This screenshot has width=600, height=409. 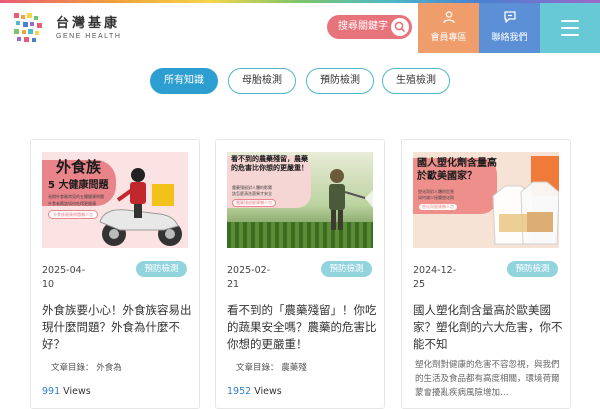 I want to click on contact-us-button: 聯絡我們, so click(x=509, y=28).